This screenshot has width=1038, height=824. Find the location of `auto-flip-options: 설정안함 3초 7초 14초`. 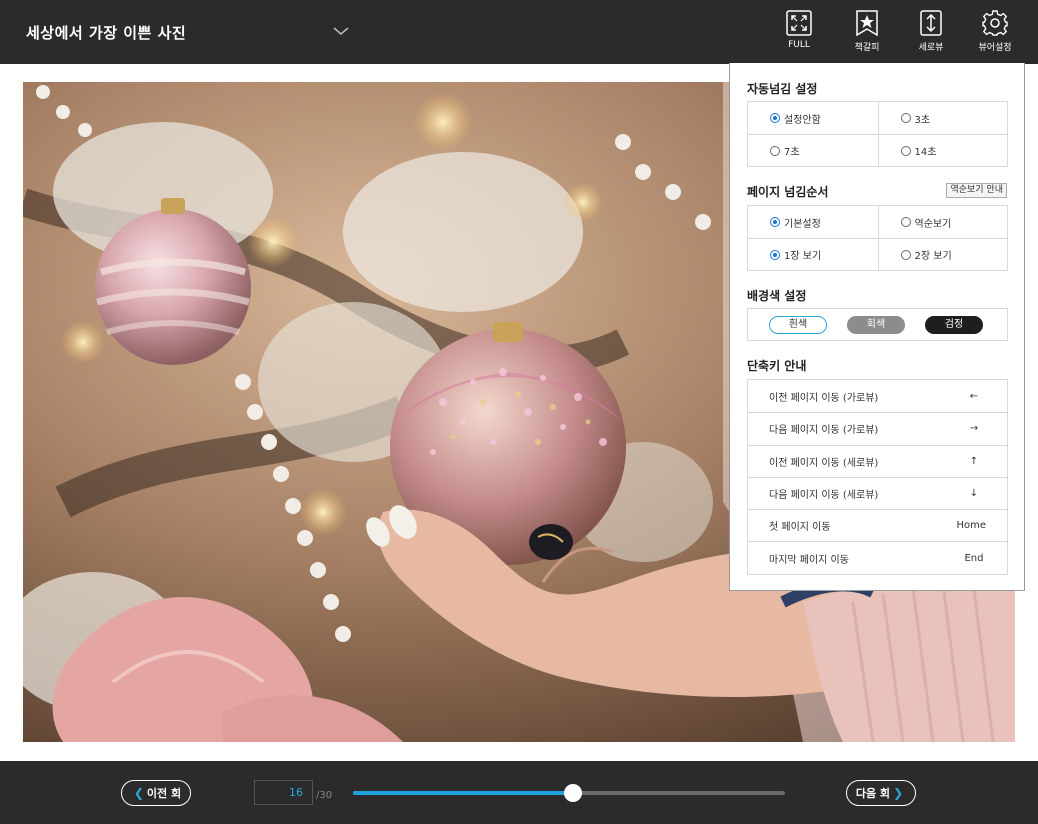

auto-flip-options: 설정안함 3초 7초 14초 is located at coordinates (877, 134).